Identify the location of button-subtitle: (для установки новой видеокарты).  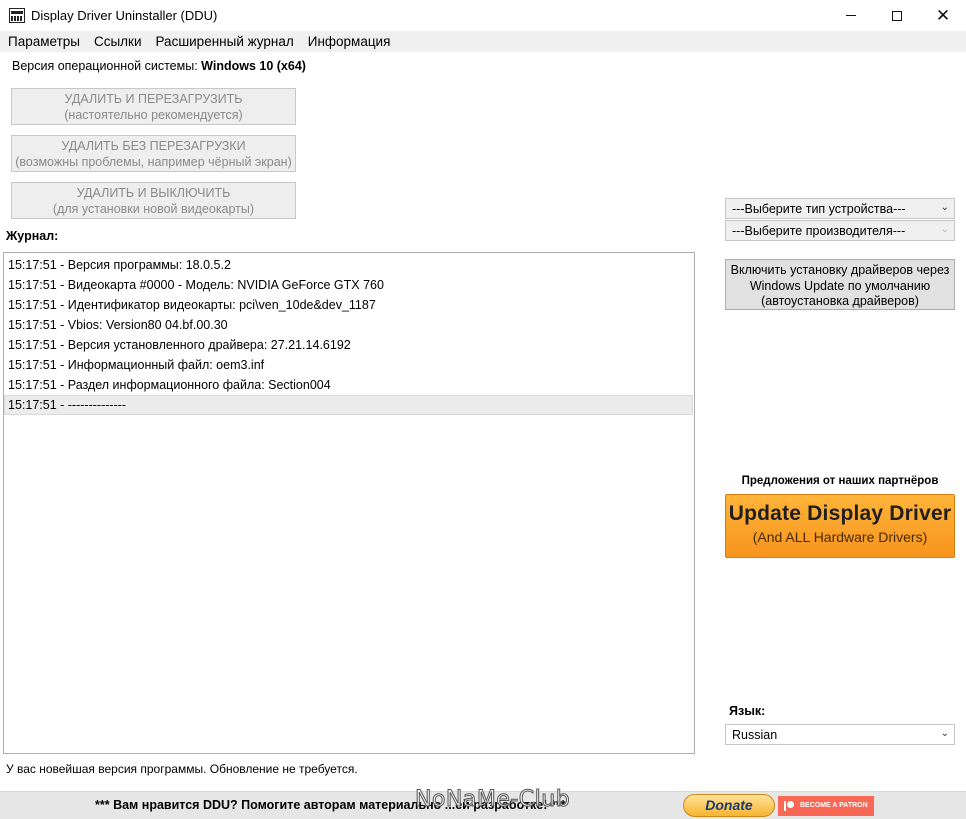
(153, 209).